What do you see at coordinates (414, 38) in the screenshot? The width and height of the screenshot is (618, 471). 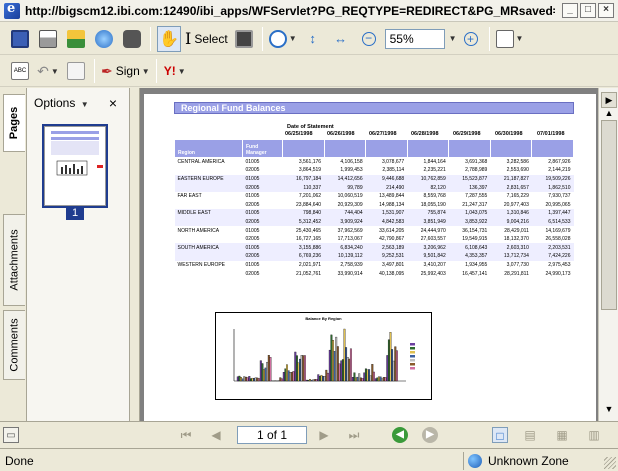 I see `zoom-level-input: 55%` at bounding box center [414, 38].